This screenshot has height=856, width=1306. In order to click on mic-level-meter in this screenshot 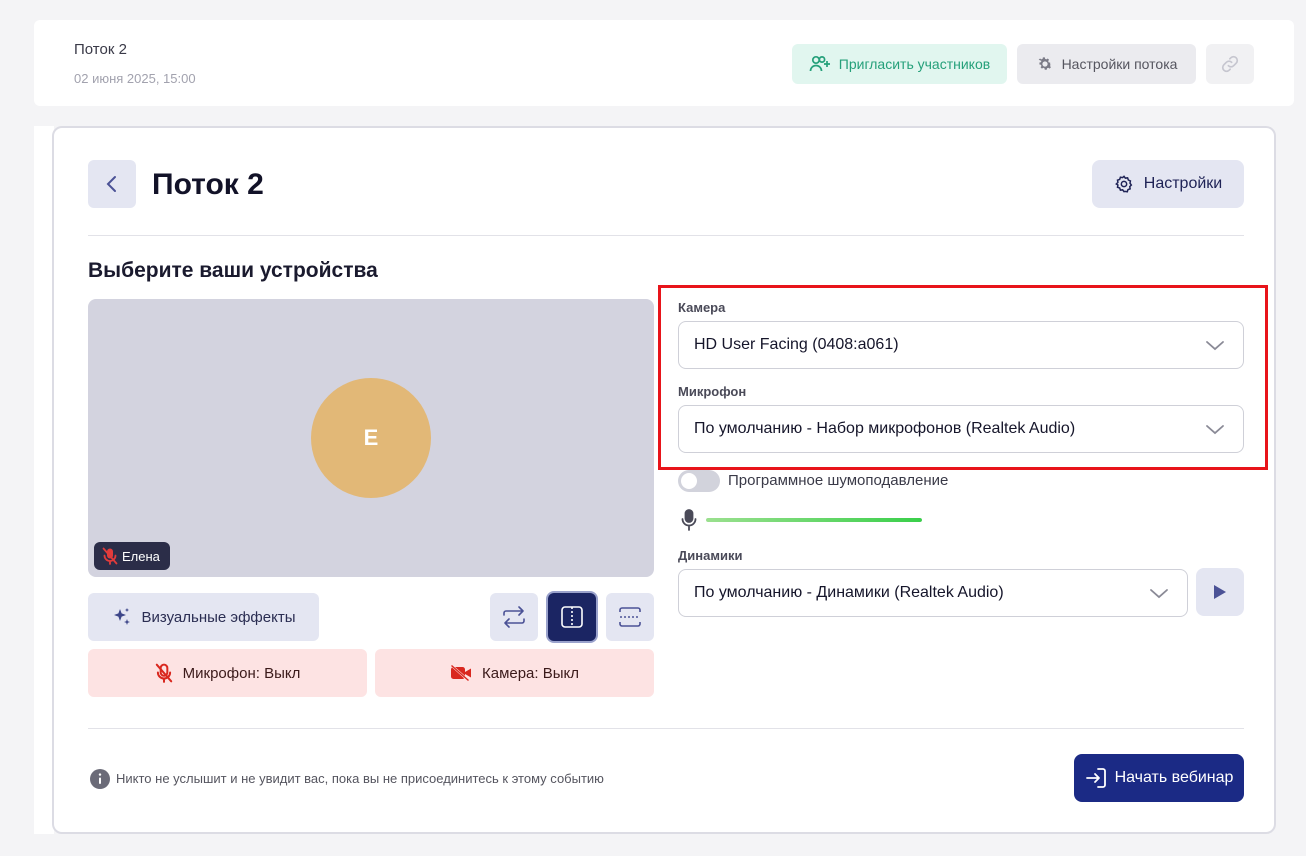, I will do `click(814, 520)`.